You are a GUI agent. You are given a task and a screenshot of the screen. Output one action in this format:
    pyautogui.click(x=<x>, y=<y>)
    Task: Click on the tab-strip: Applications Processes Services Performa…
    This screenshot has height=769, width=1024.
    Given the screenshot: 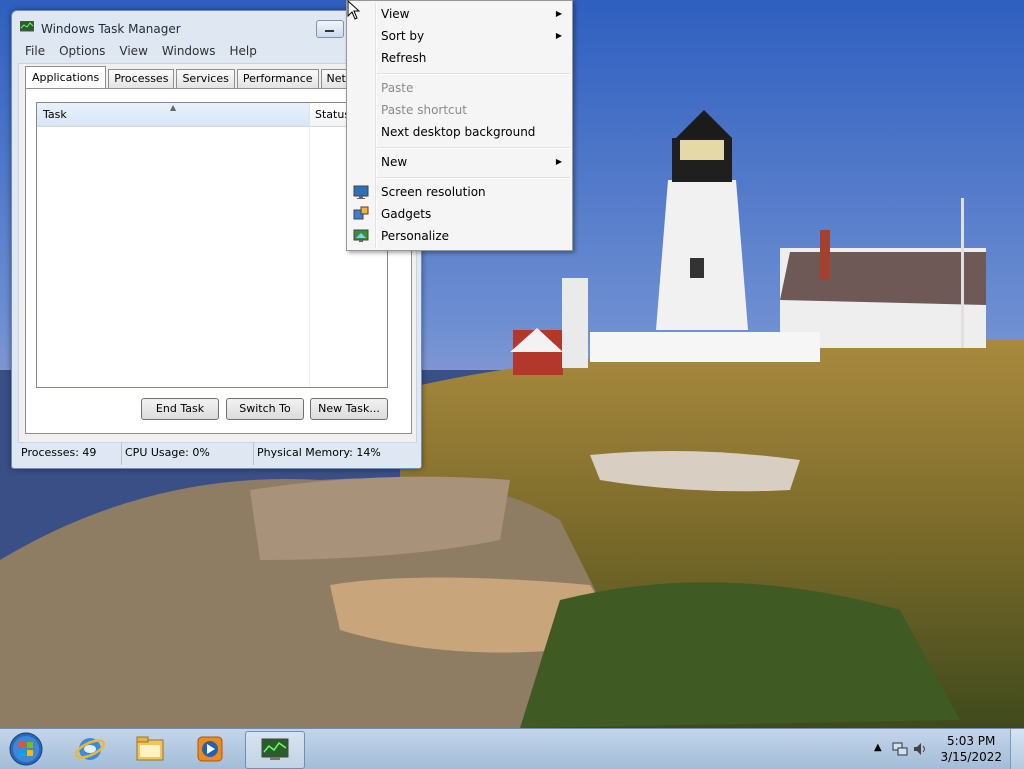 What is the action you would take?
    pyautogui.click(x=211, y=77)
    